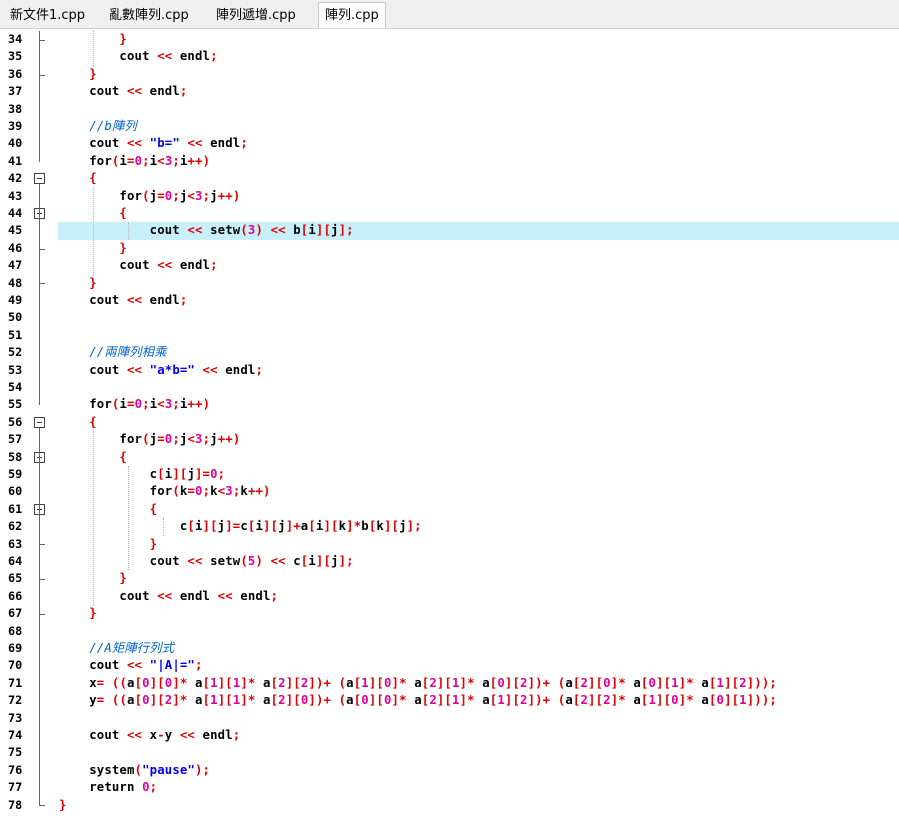 The width and height of the screenshot is (899, 824). Describe the element at coordinates (165, 491) in the screenshot. I see `code-text: for(k=0;k<3;k++)` at that location.